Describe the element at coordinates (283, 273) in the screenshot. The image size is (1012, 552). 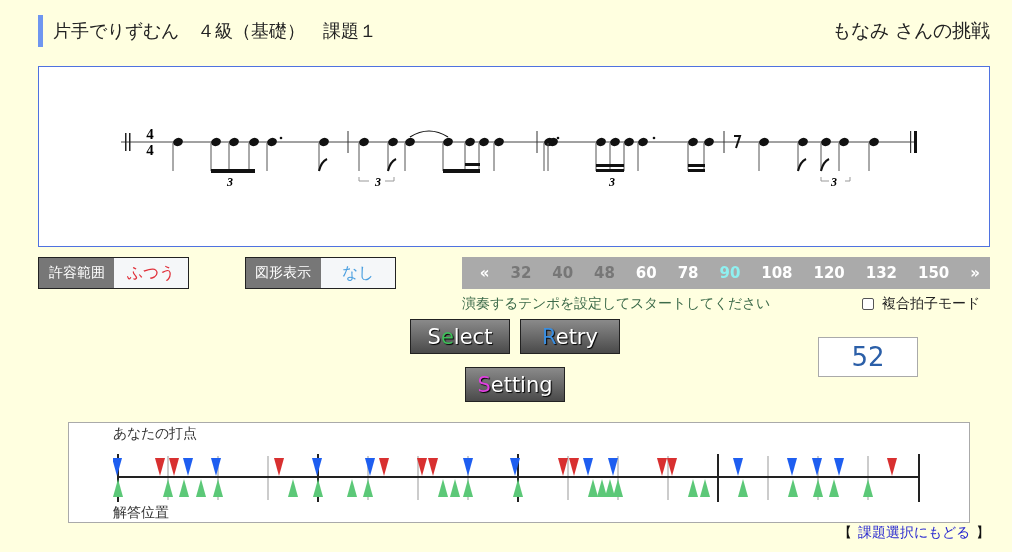
I see `setting-label: 図形表示` at that location.